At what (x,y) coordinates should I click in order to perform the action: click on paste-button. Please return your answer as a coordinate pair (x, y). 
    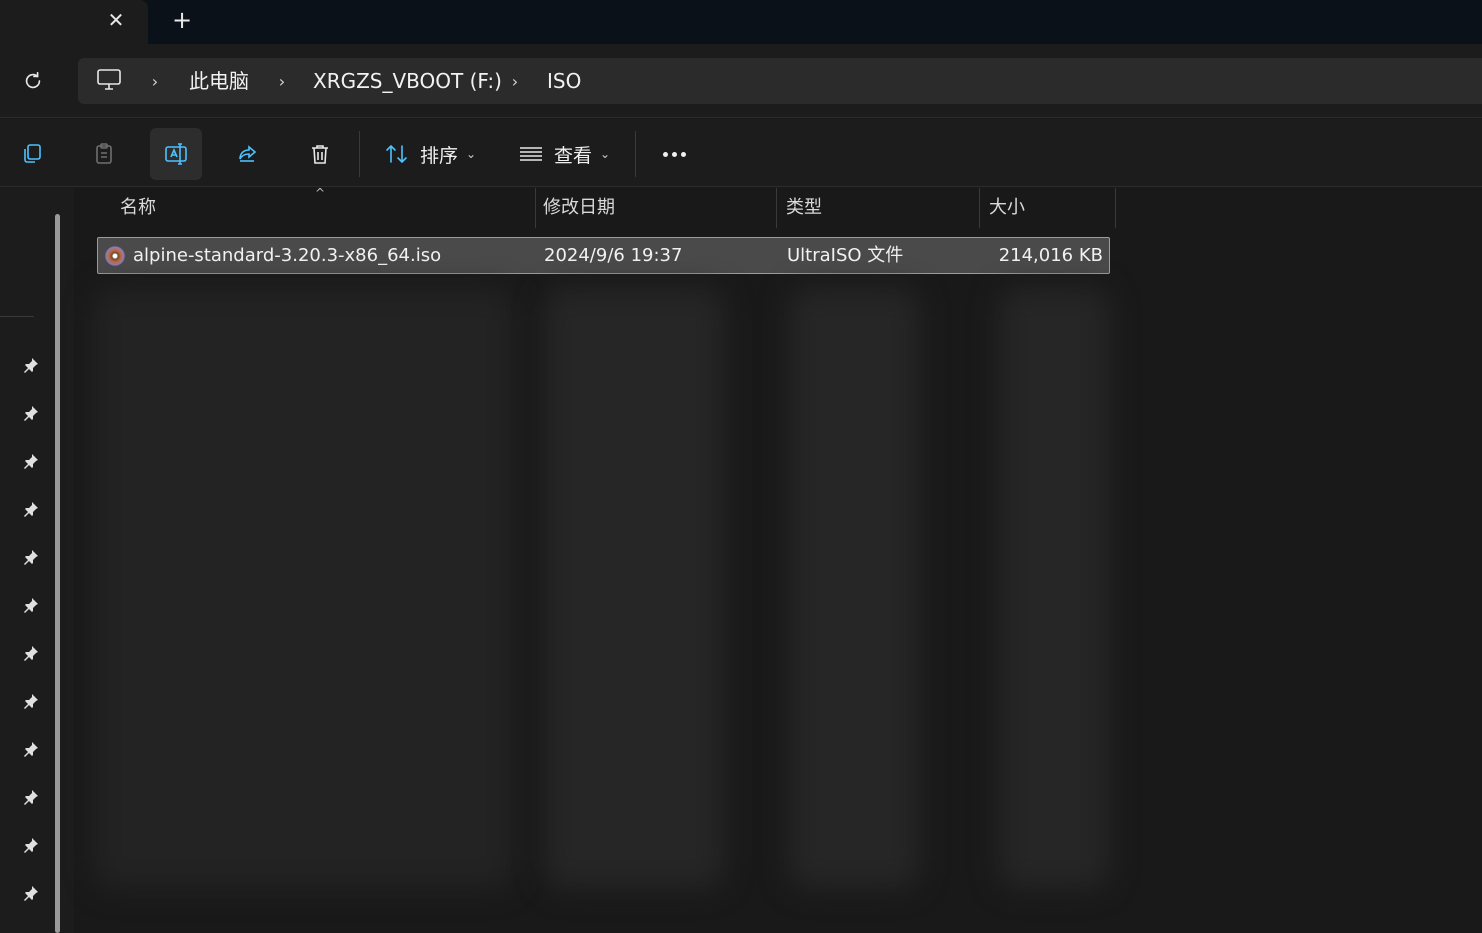
    Looking at the image, I should click on (104, 154).